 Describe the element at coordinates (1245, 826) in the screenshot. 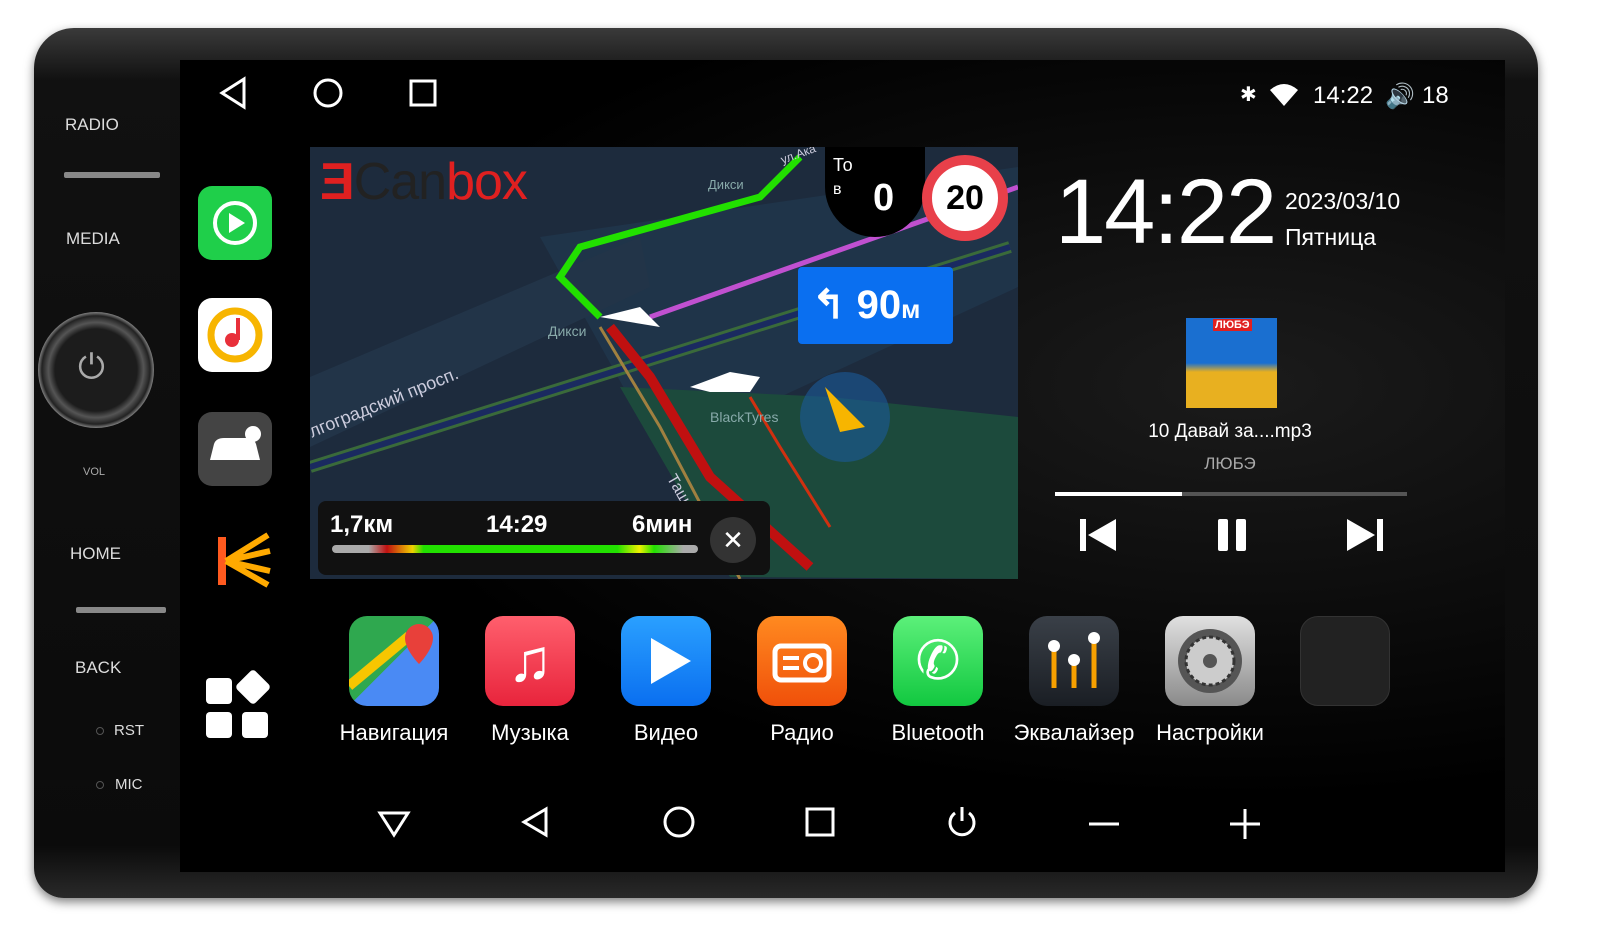

I see `volume-up-button` at that location.